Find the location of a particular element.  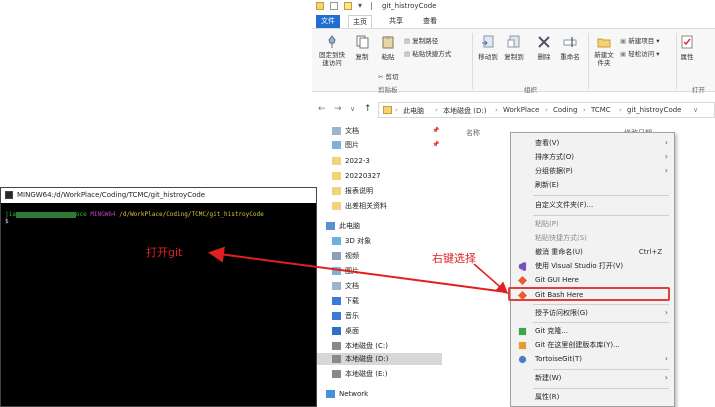

nav-quick-folder: 2022-3 is located at coordinates (387, 161).